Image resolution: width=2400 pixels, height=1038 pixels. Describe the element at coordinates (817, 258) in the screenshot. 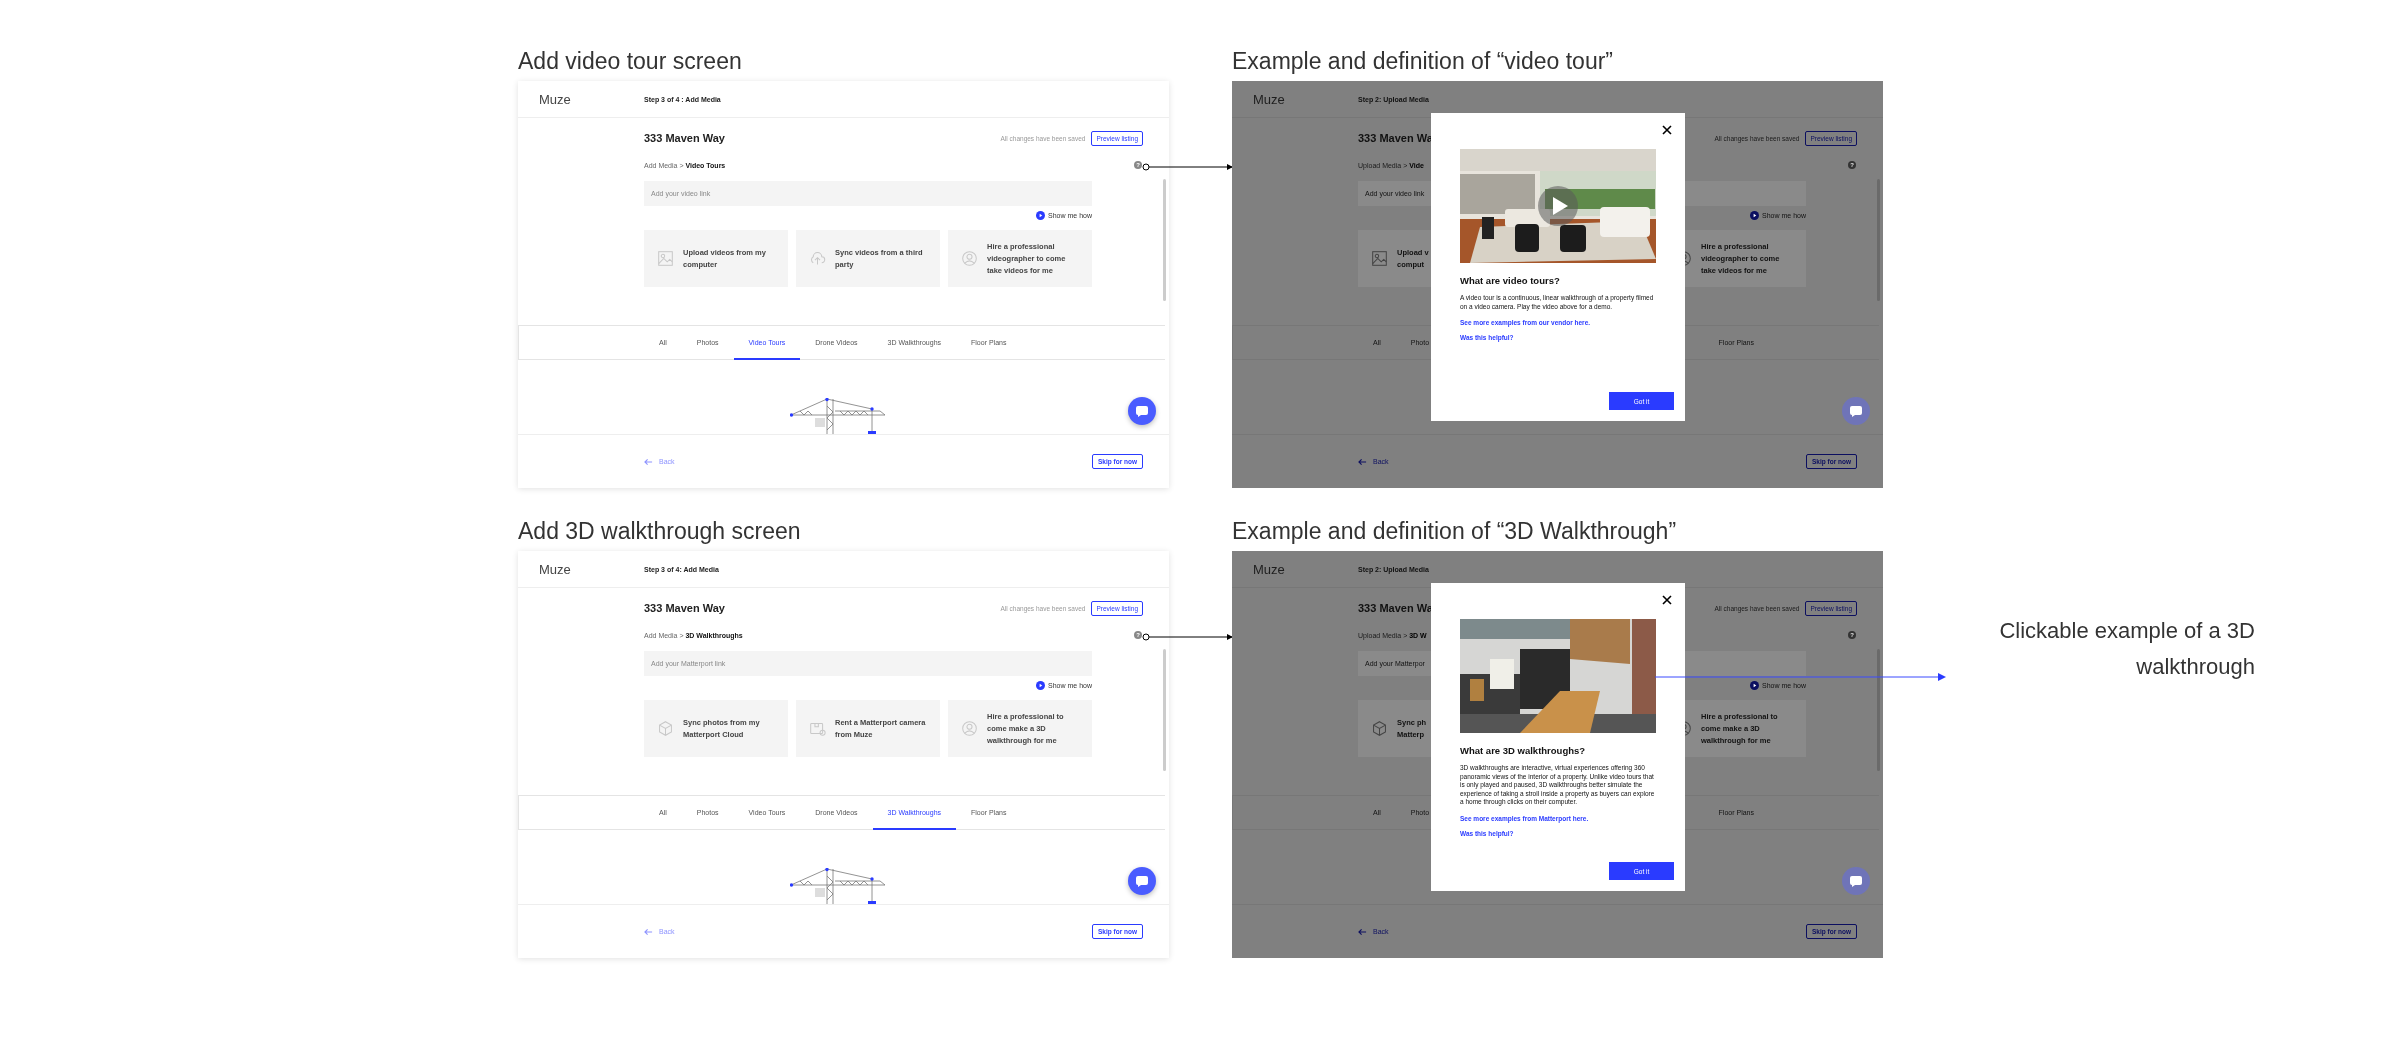

I see `cloud-upload-icon` at that location.